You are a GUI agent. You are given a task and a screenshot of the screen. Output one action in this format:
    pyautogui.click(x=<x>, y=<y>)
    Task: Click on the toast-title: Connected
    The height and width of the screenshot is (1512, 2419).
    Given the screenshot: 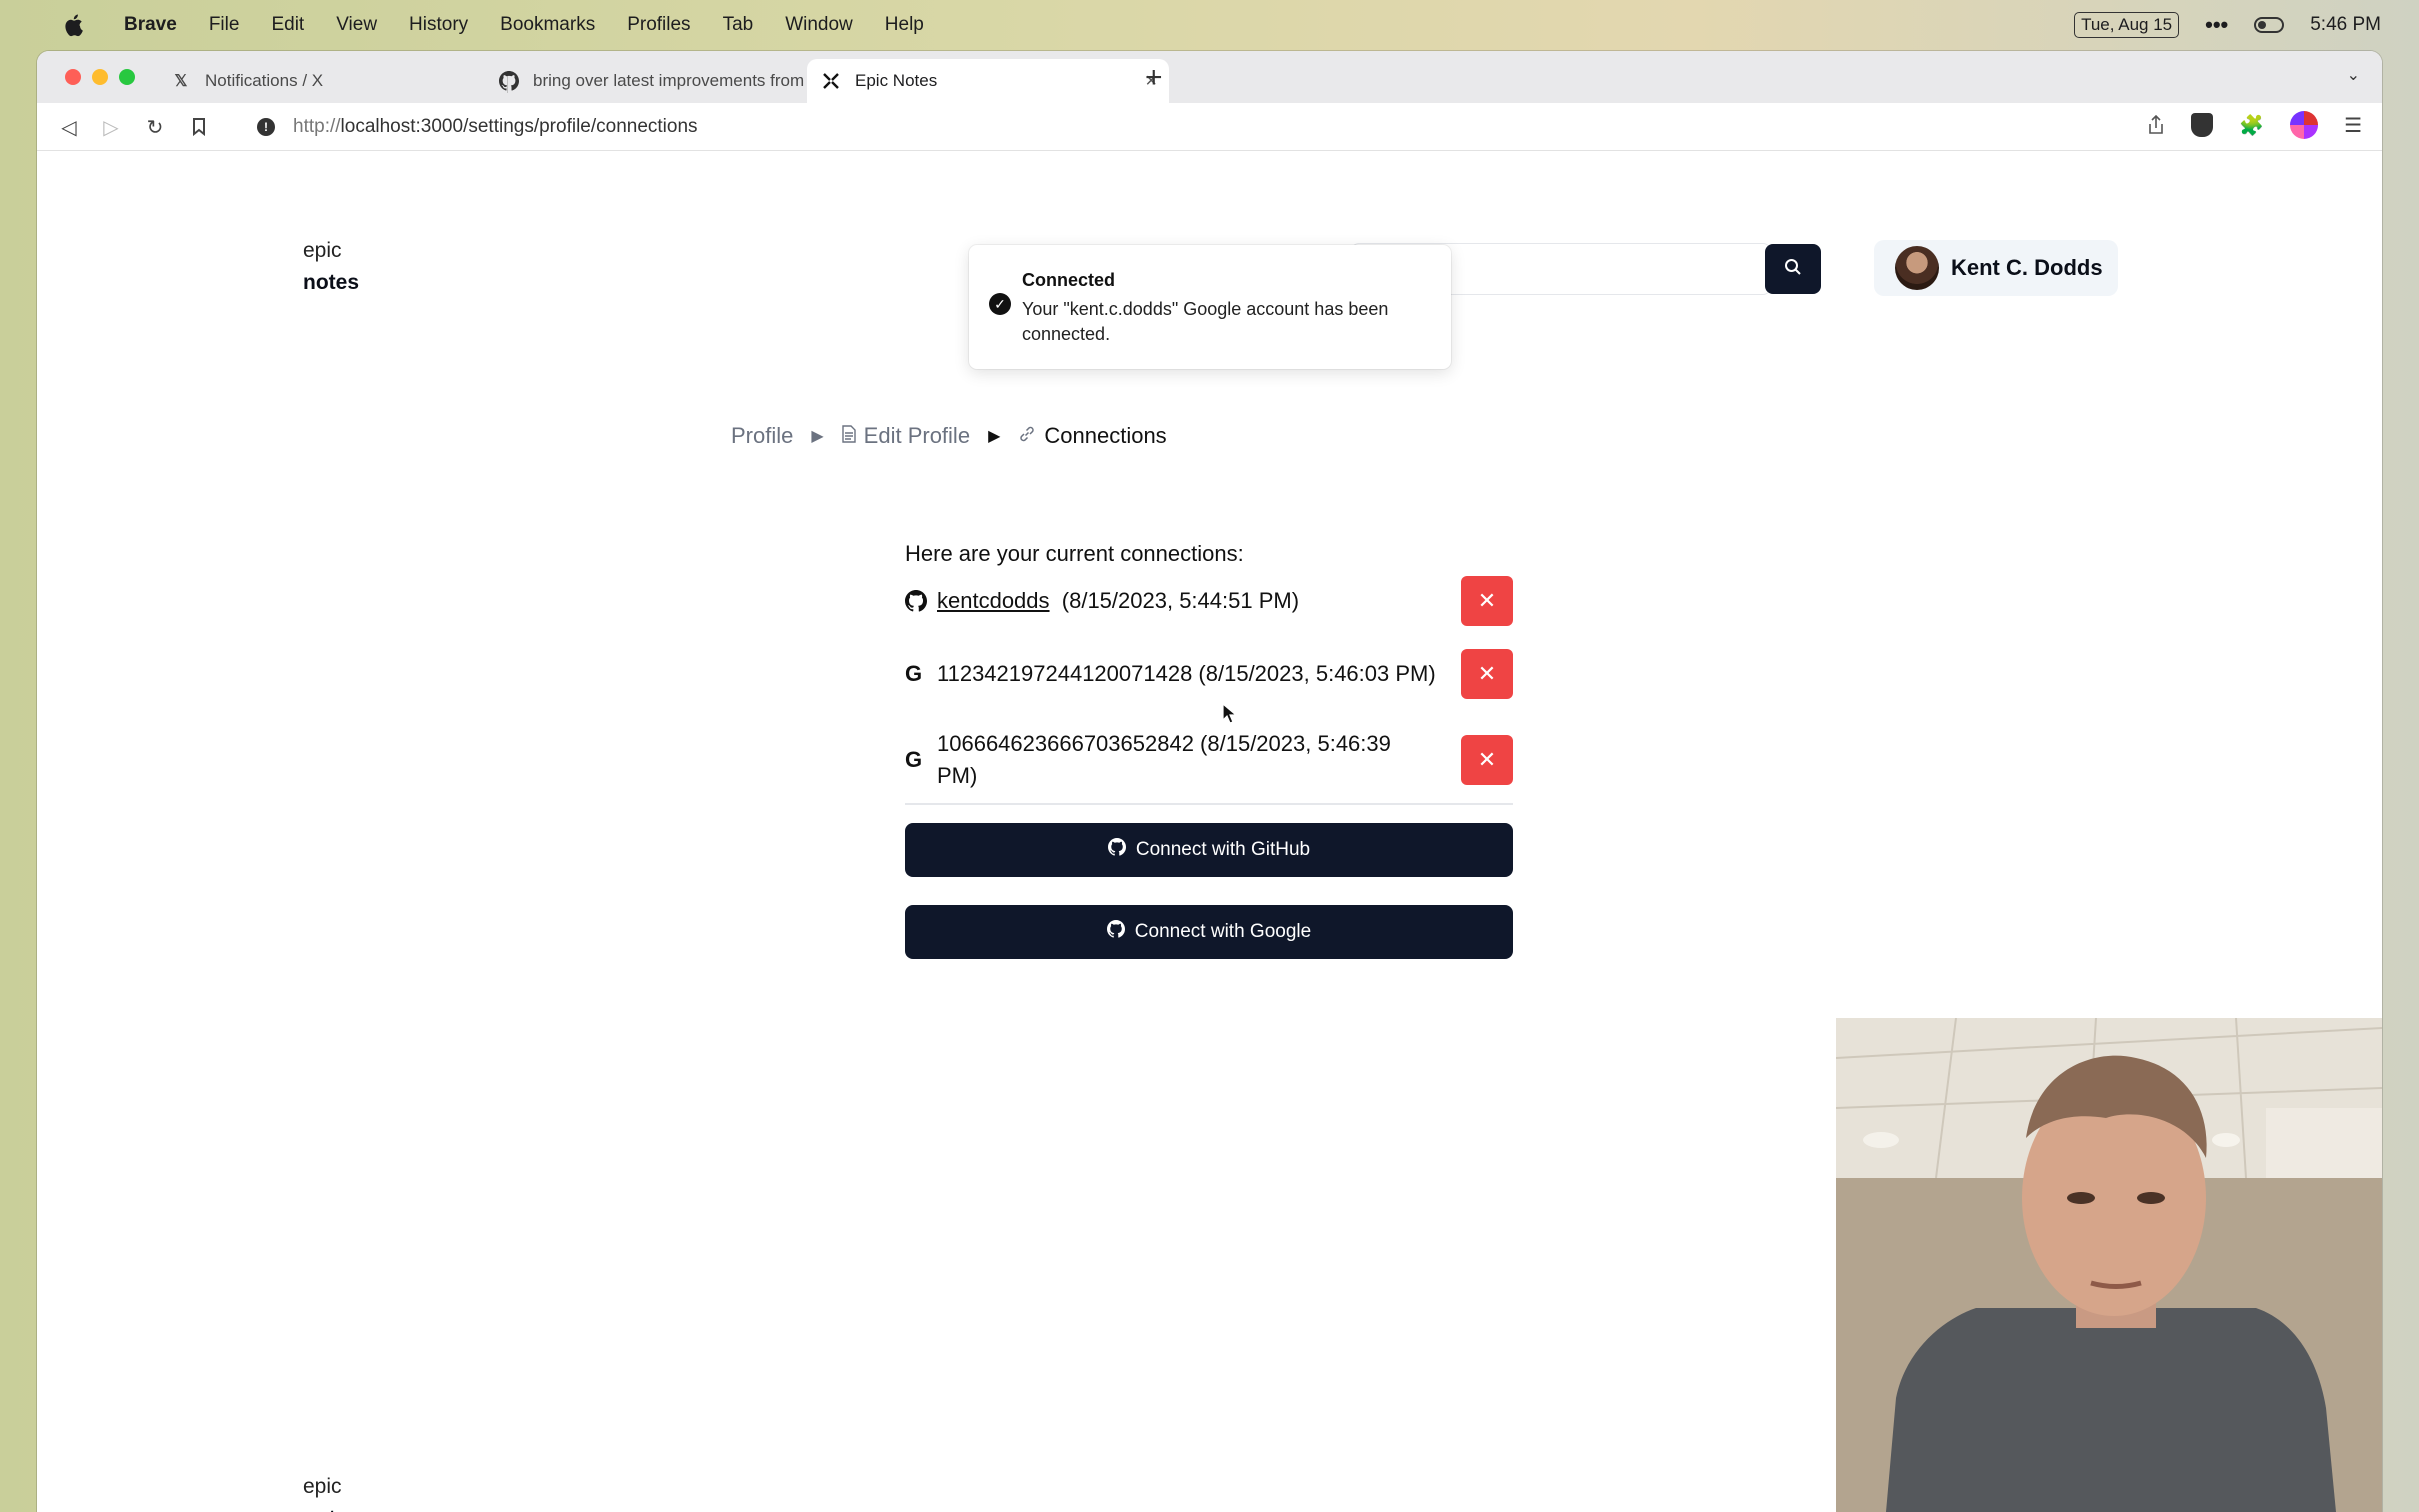 What is the action you would take?
    pyautogui.click(x=1069, y=280)
    